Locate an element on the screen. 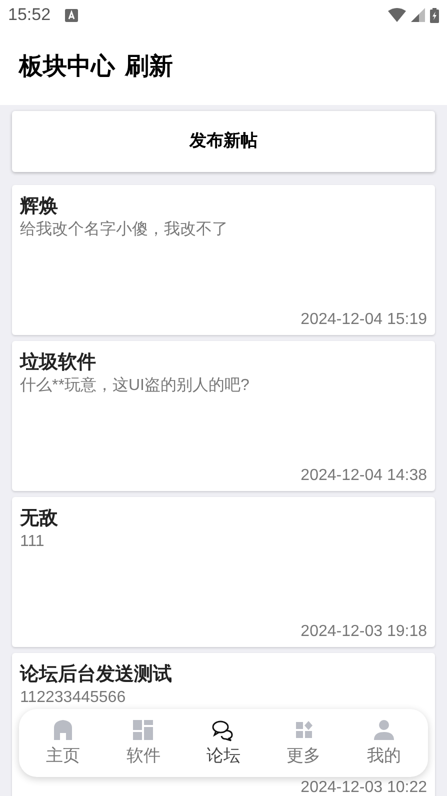 The image size is (447, 796). signal-icon is located at coordinates (418, 15).